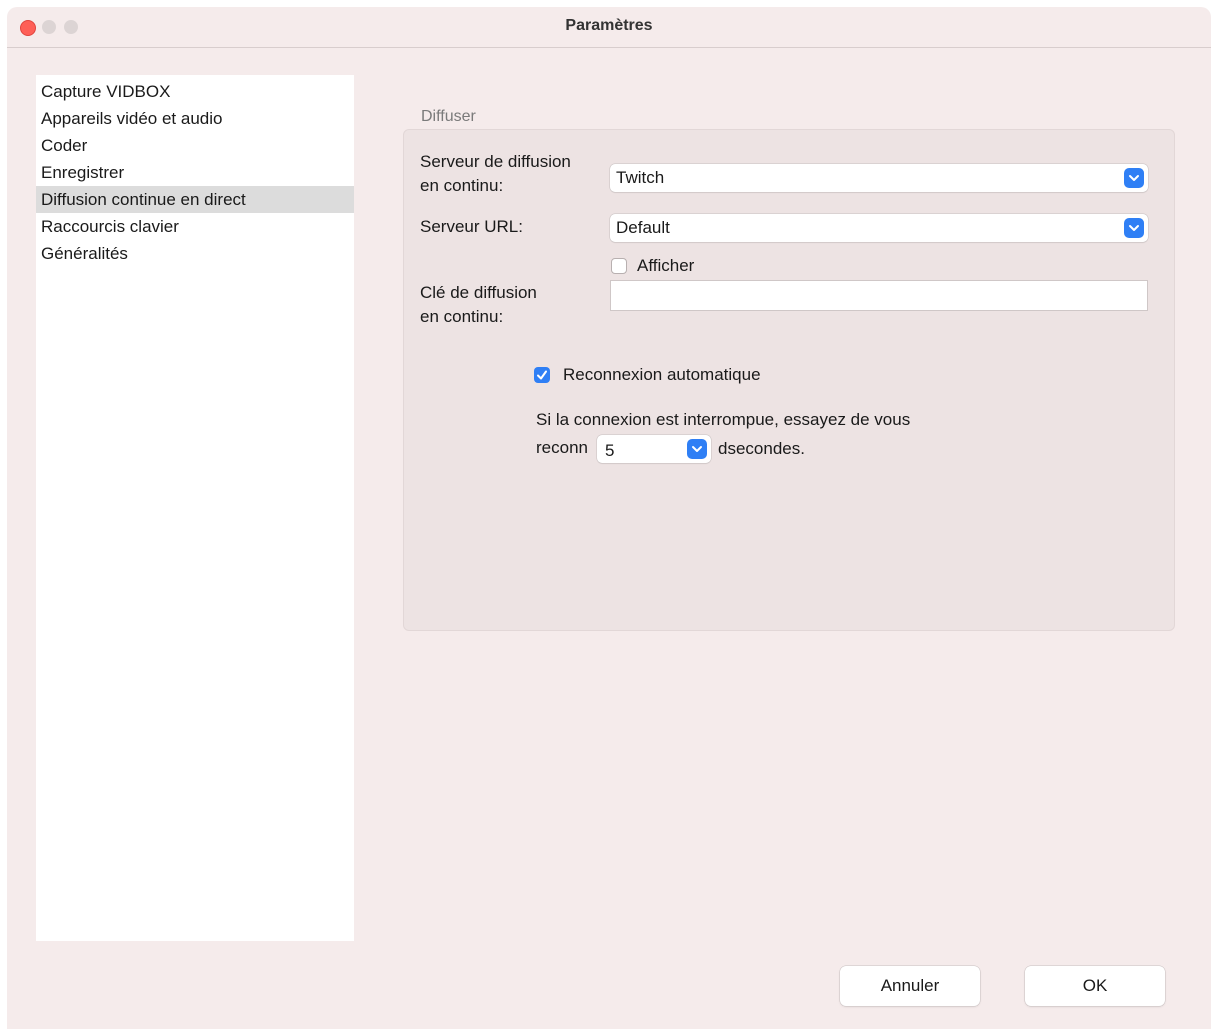 This screenshot has width=1217, height=1029. I want to click on retry-delay-select: 5, so click(654, 449).